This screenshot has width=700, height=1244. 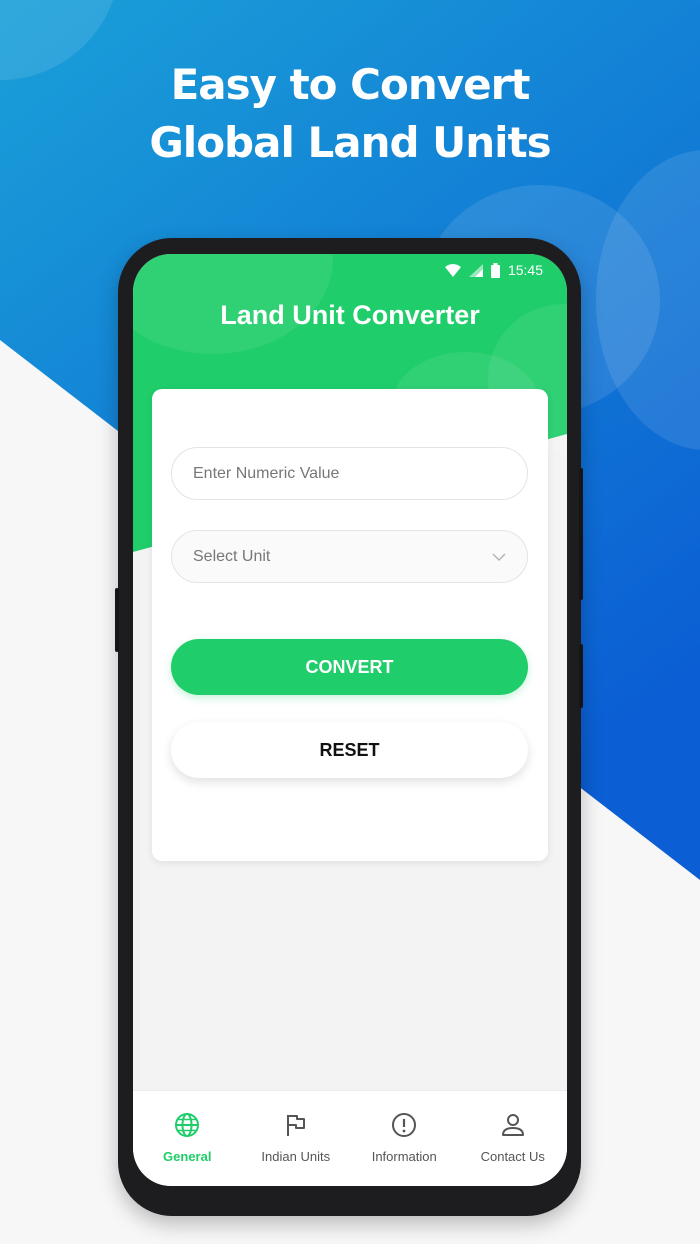 What do you see at coordinates (513, 1125) in the screenshot?
I see `user-icon` at bounding box center [513, 1125].